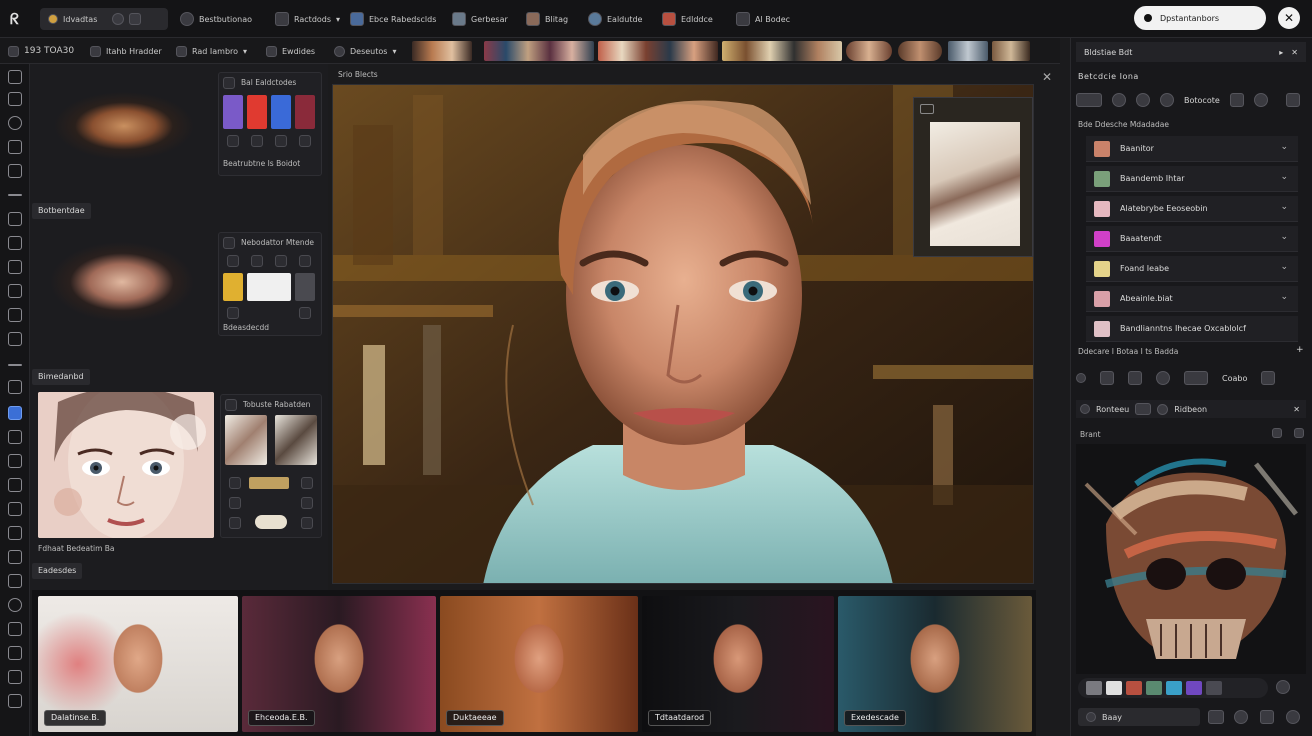 The image size is (1312, 736). Describe the element at coordinates (15, 653) in the screenshot. I see `hand-tool-icon` at that location.